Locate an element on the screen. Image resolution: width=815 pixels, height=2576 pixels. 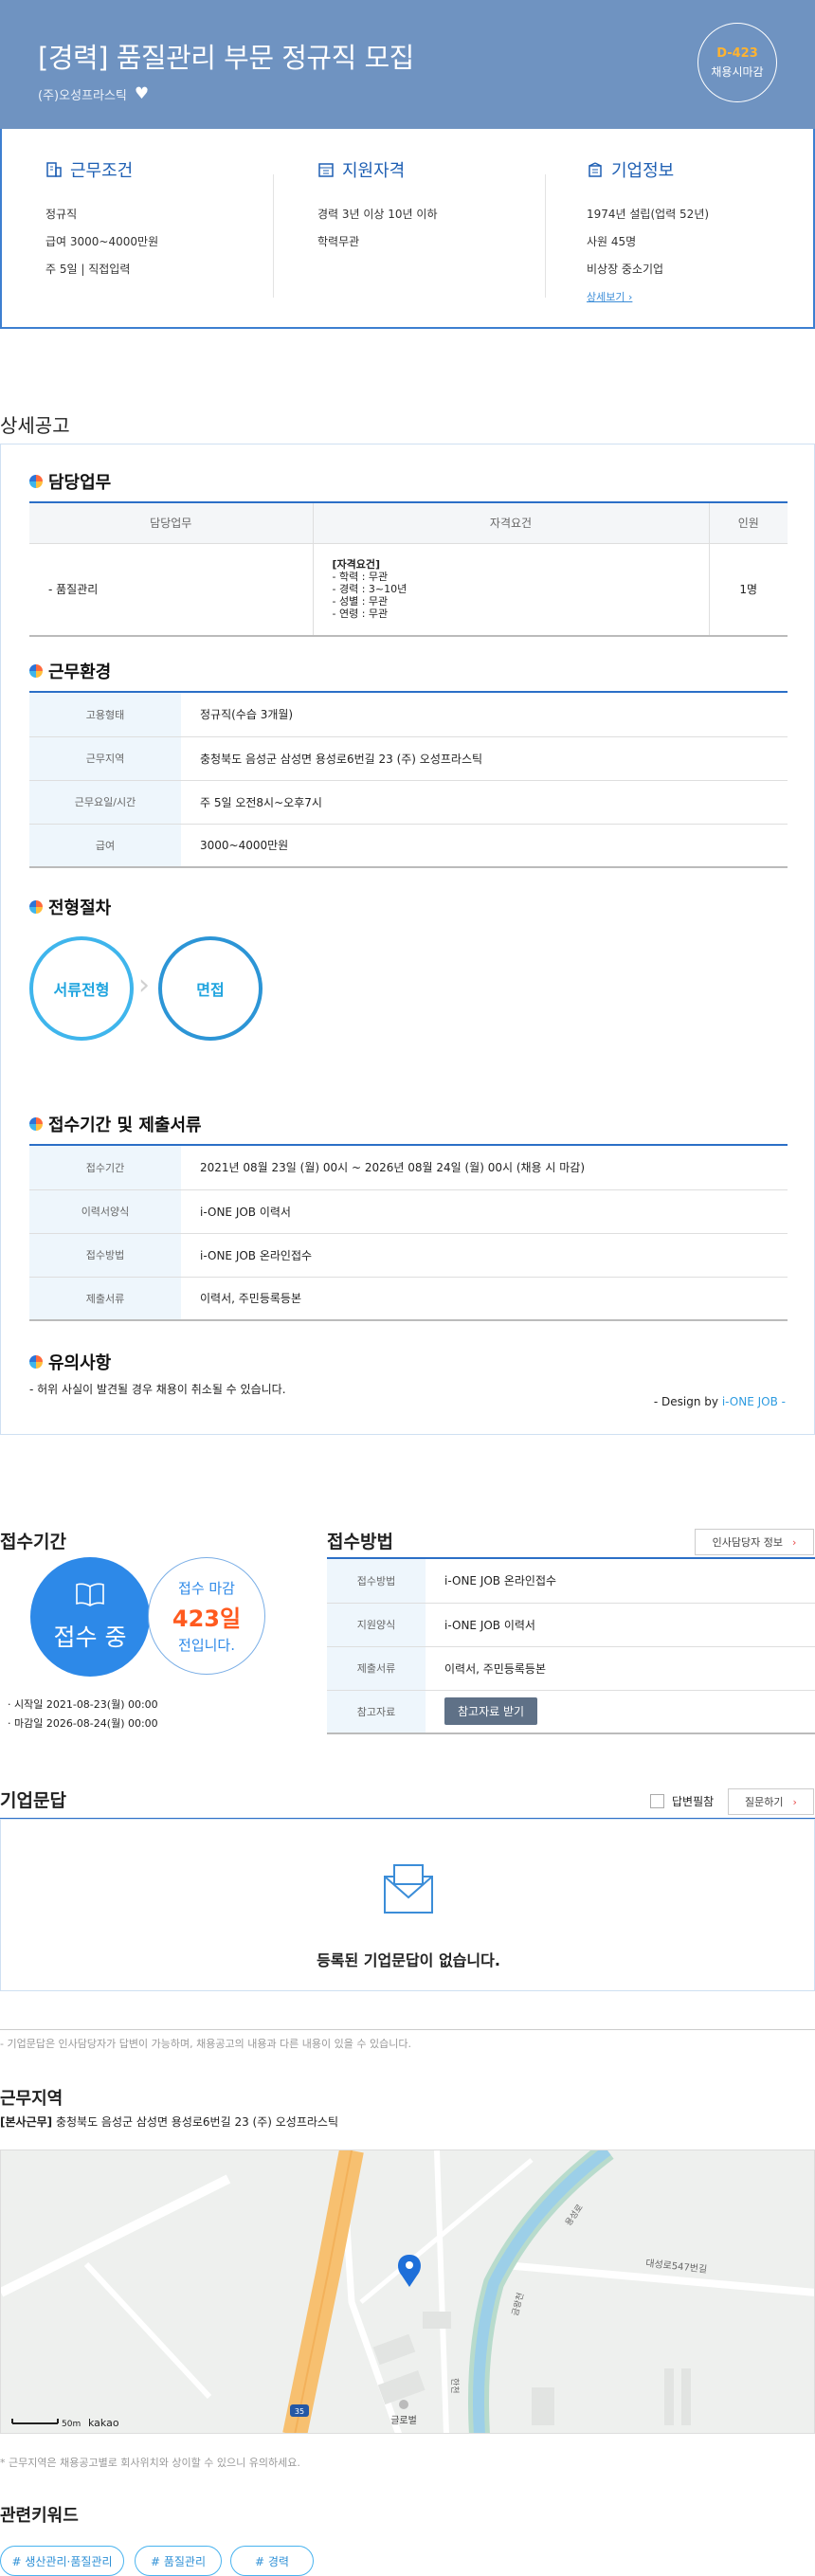
work-conditions-title: 근무조건 is located at coordinates (159, 169).